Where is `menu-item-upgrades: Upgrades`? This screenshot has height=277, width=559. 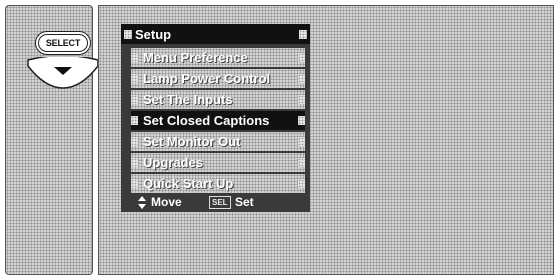 menu-item-upgrades: Upgrades is located at coordinates (218, 162).